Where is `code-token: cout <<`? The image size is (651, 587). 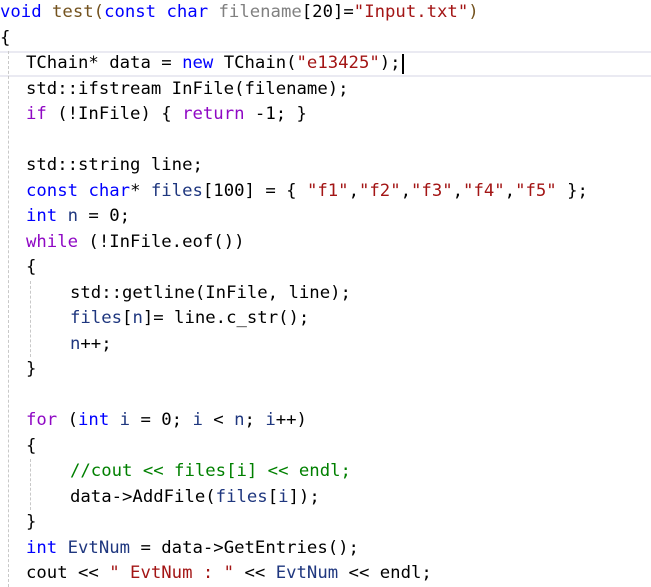 code-token: cout << is located at coordinates (68, 573).